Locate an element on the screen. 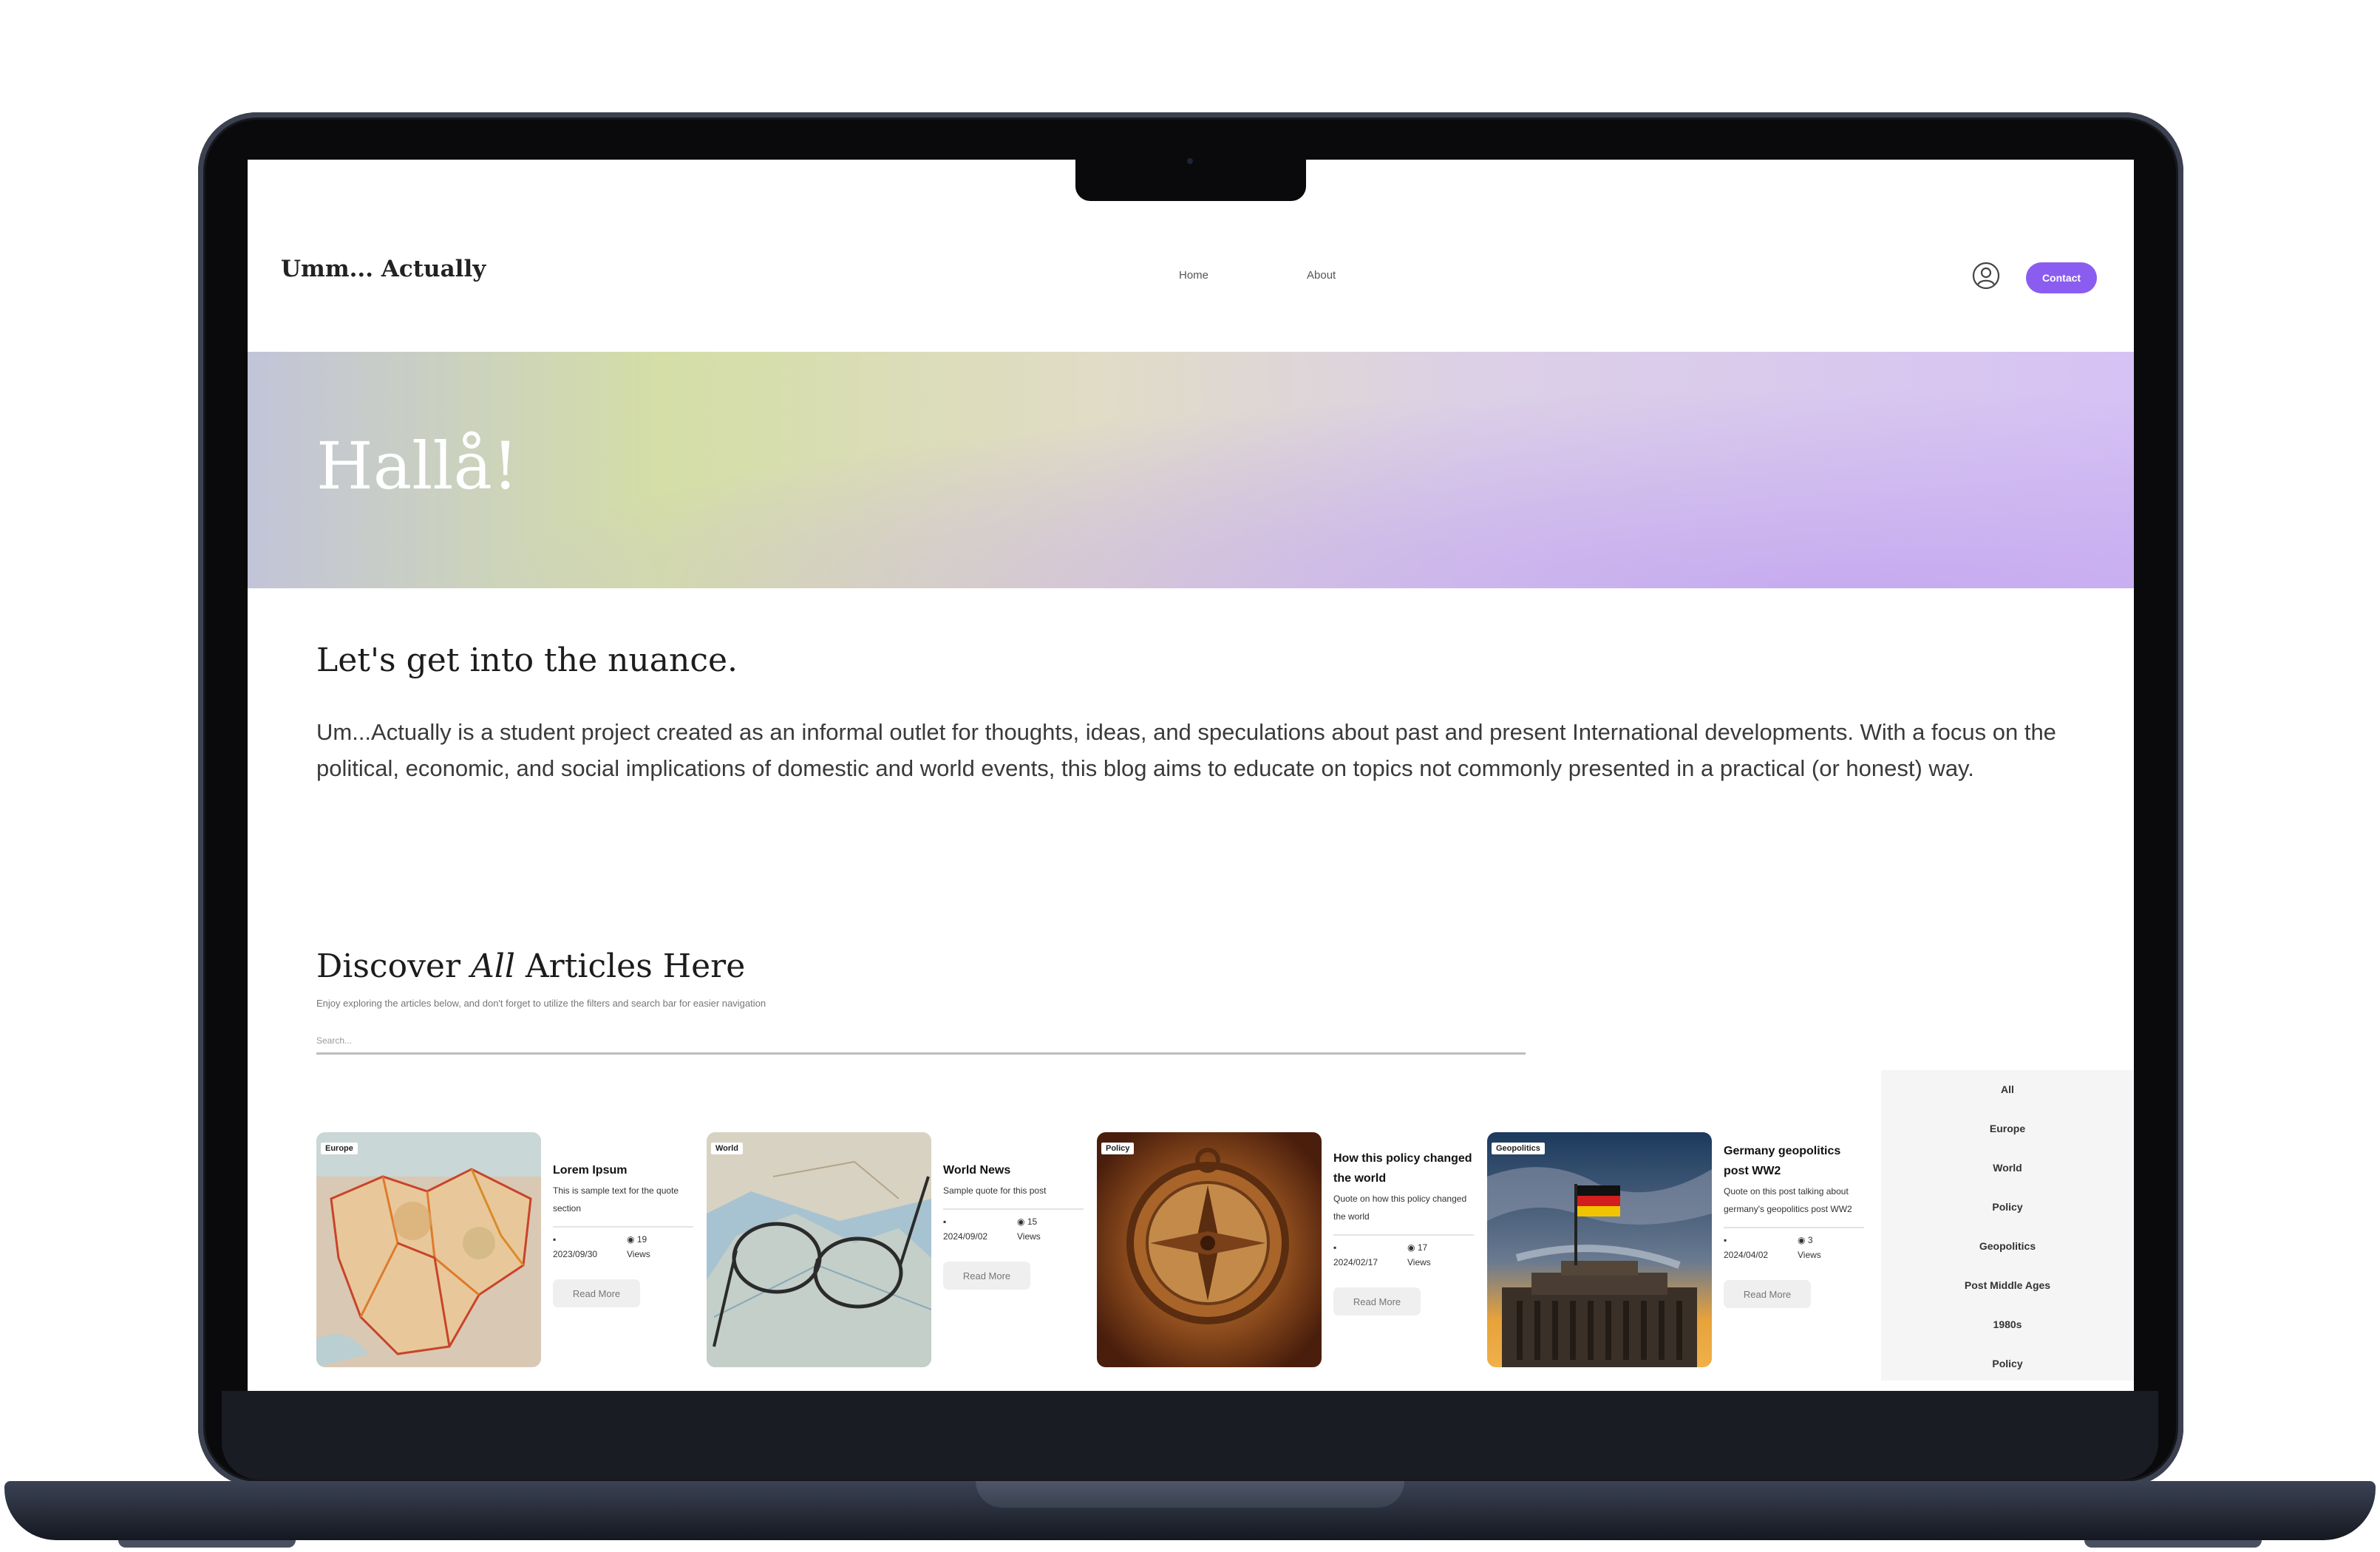 This screenshot has width=2380, height=1552. articles-heading-suffix: Articles Here is located at coordinates (630, 966).